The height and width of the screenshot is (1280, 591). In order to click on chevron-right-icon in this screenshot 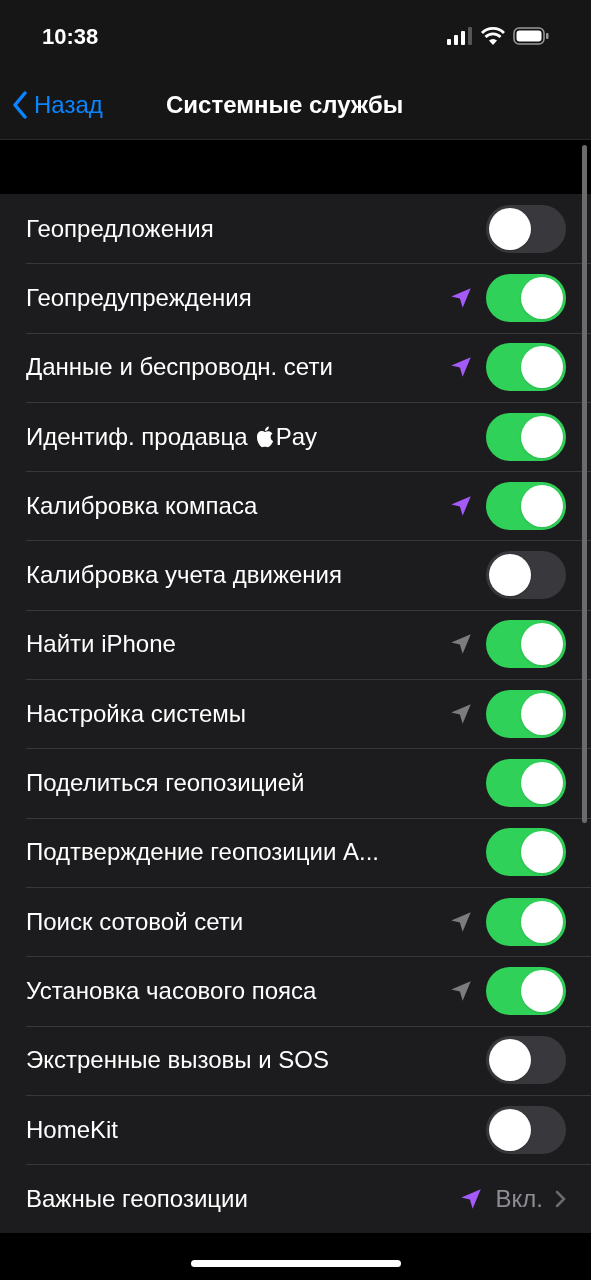, I will do `click(560, 1198)`.